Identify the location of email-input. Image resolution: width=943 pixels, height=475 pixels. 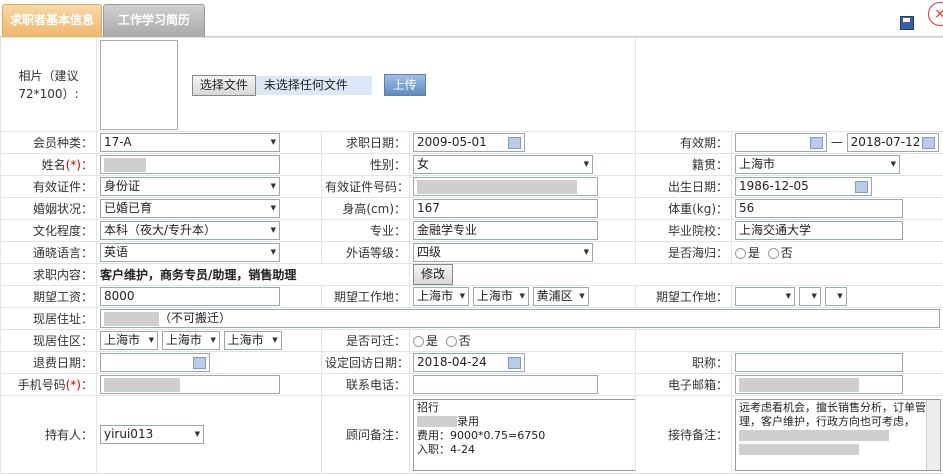
(819, 384).